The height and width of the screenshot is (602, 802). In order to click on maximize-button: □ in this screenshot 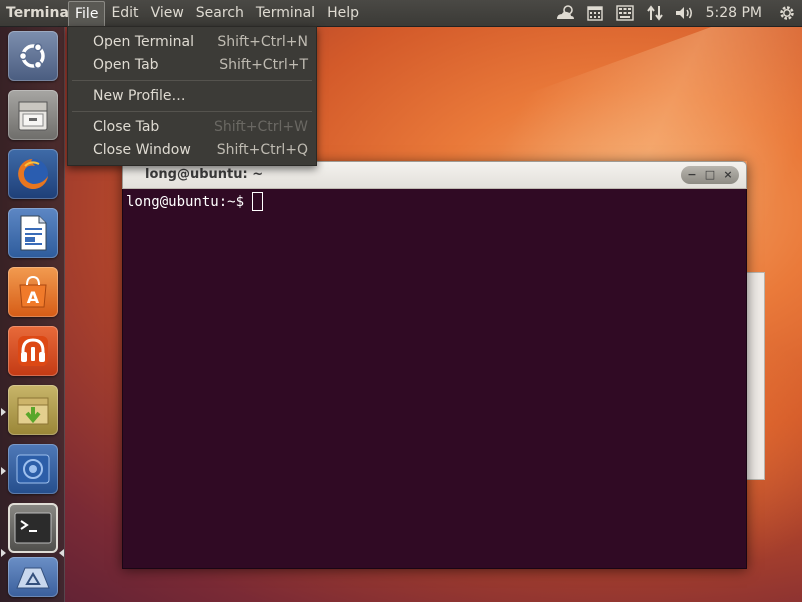, I will do `click(710, 175)`.